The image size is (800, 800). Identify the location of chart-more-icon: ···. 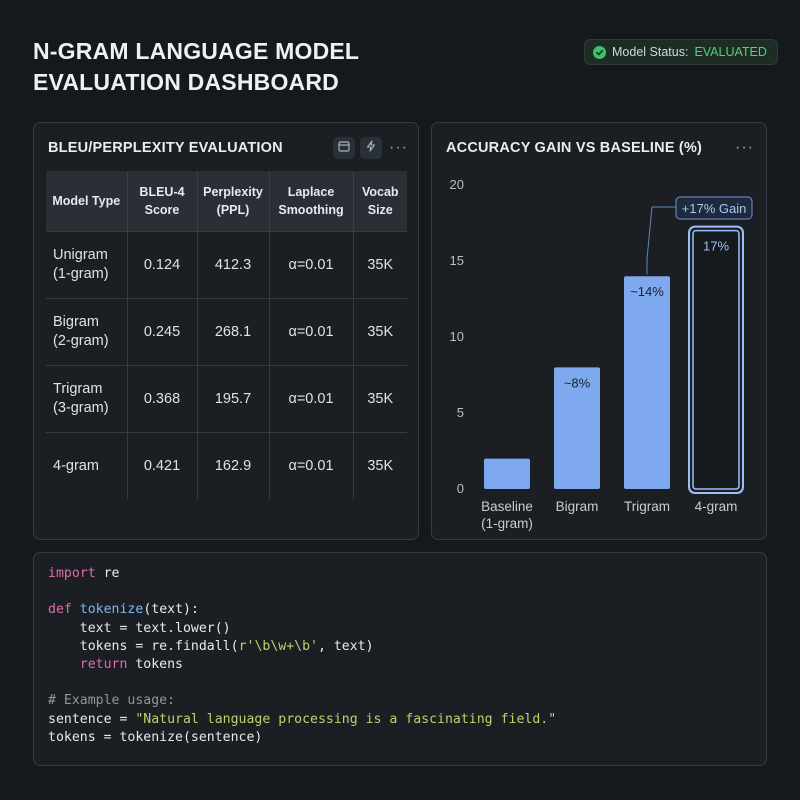
(744, 148).